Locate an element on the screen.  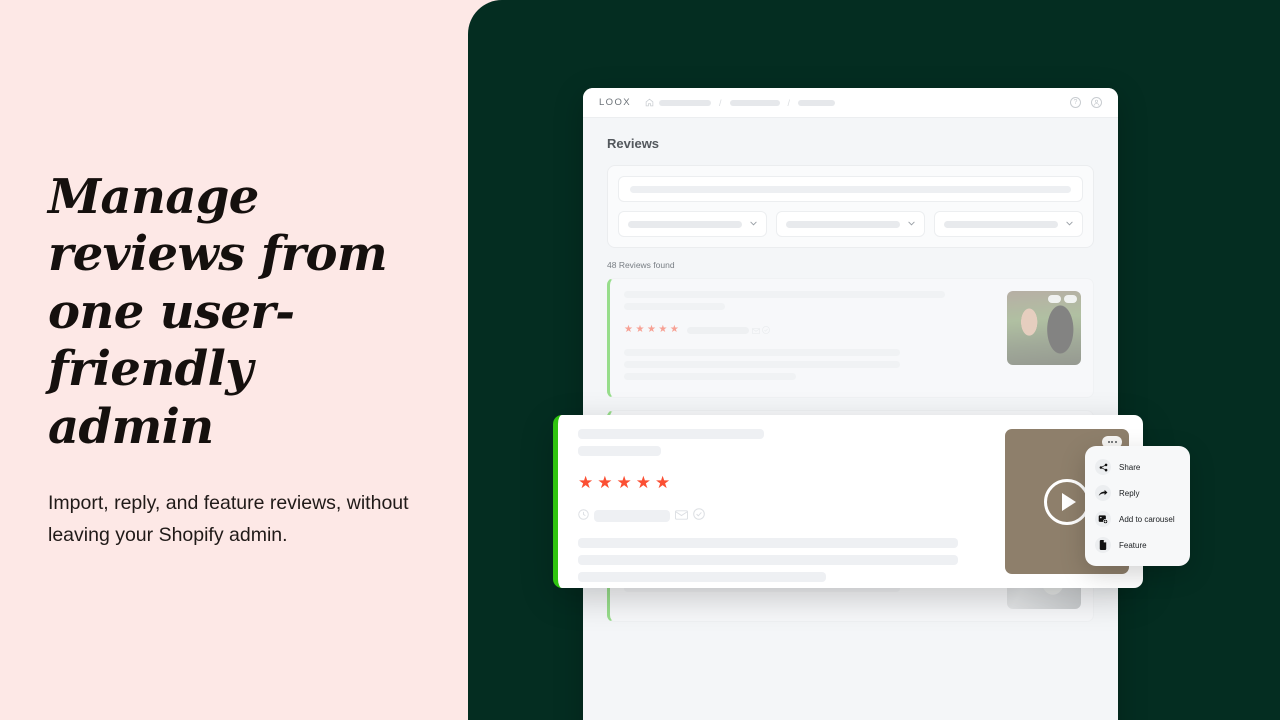
featured-review-card: ★ ★ ★ ★ ★ is located at coordinates (848, 501).